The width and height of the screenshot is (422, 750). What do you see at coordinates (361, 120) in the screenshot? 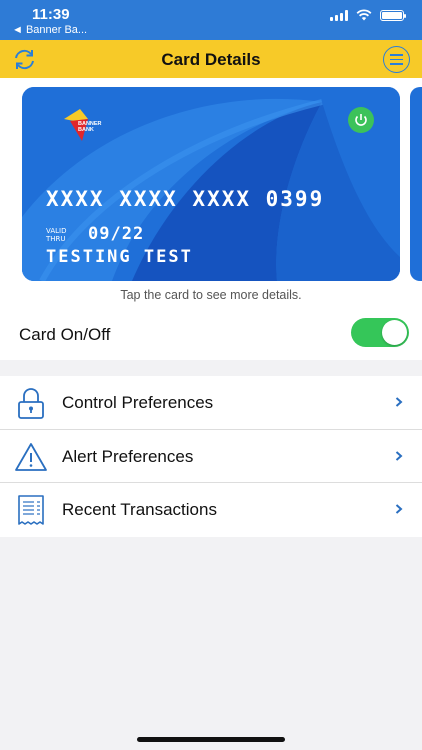
I see `power-icon` at bounding box center [361, 120].